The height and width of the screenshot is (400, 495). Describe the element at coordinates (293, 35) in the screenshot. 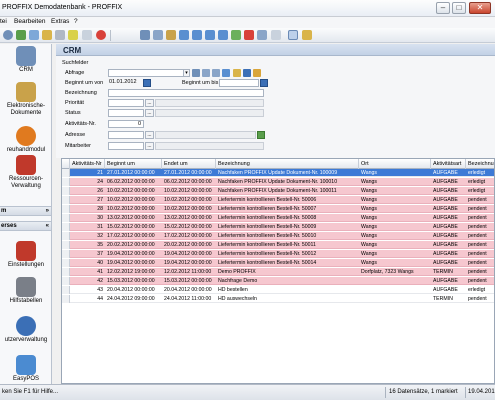

I see `view-toggle-icon` at that location.